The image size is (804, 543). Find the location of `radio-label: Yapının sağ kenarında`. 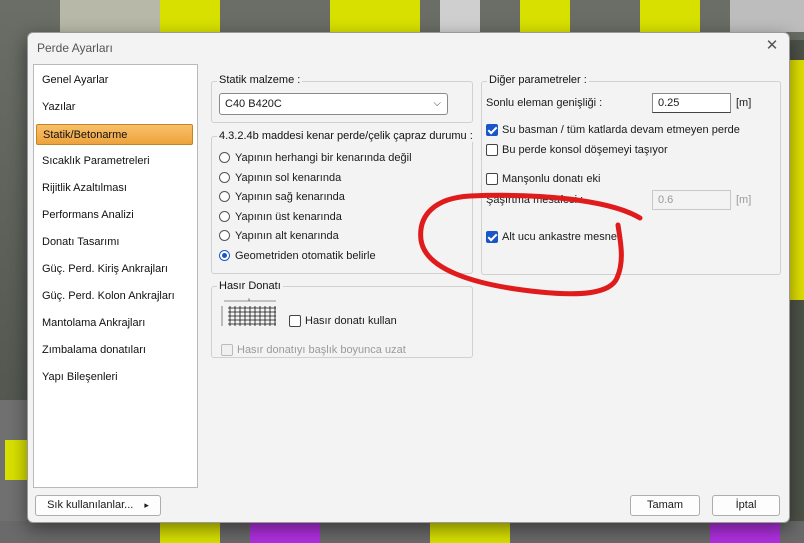

radio-label: Yapının sağ kenarında is located at coordinates (290, 197).